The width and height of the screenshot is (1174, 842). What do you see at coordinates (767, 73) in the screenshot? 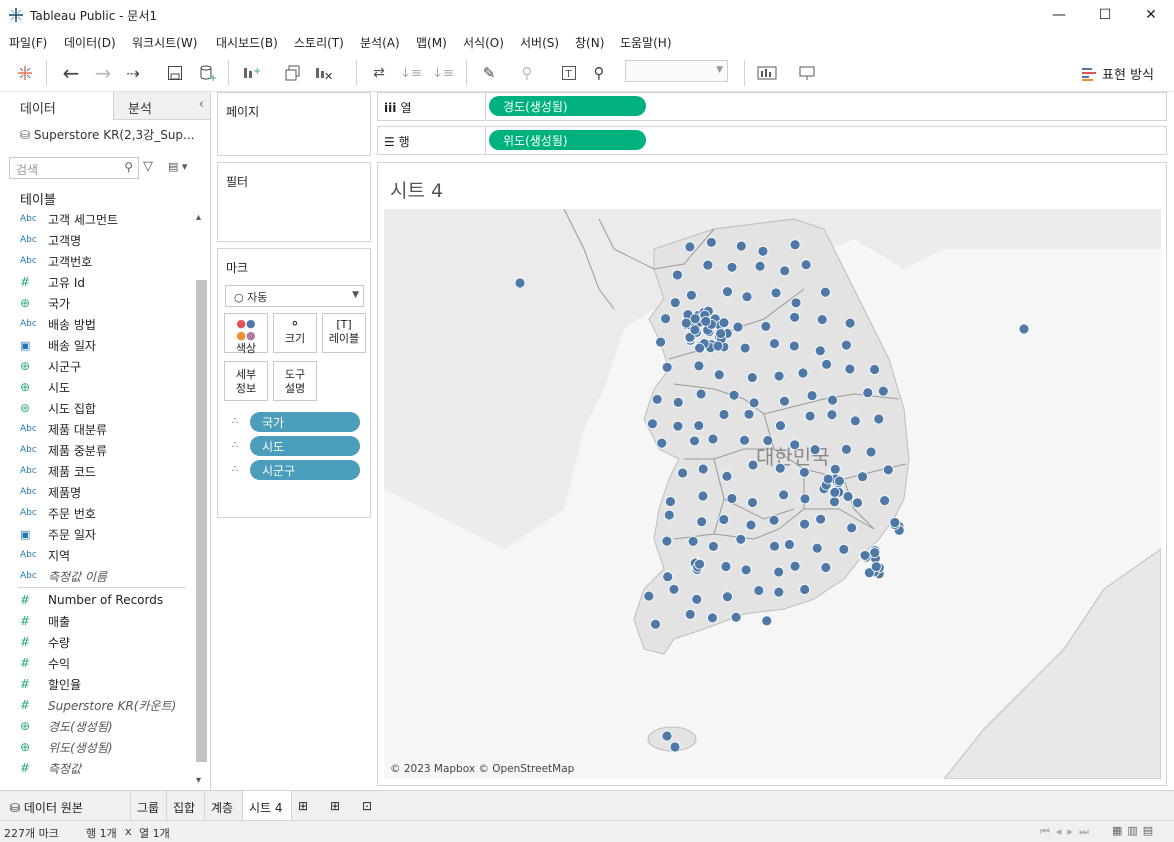
I see `show-cards-icon` at bounding box center [767, 73].